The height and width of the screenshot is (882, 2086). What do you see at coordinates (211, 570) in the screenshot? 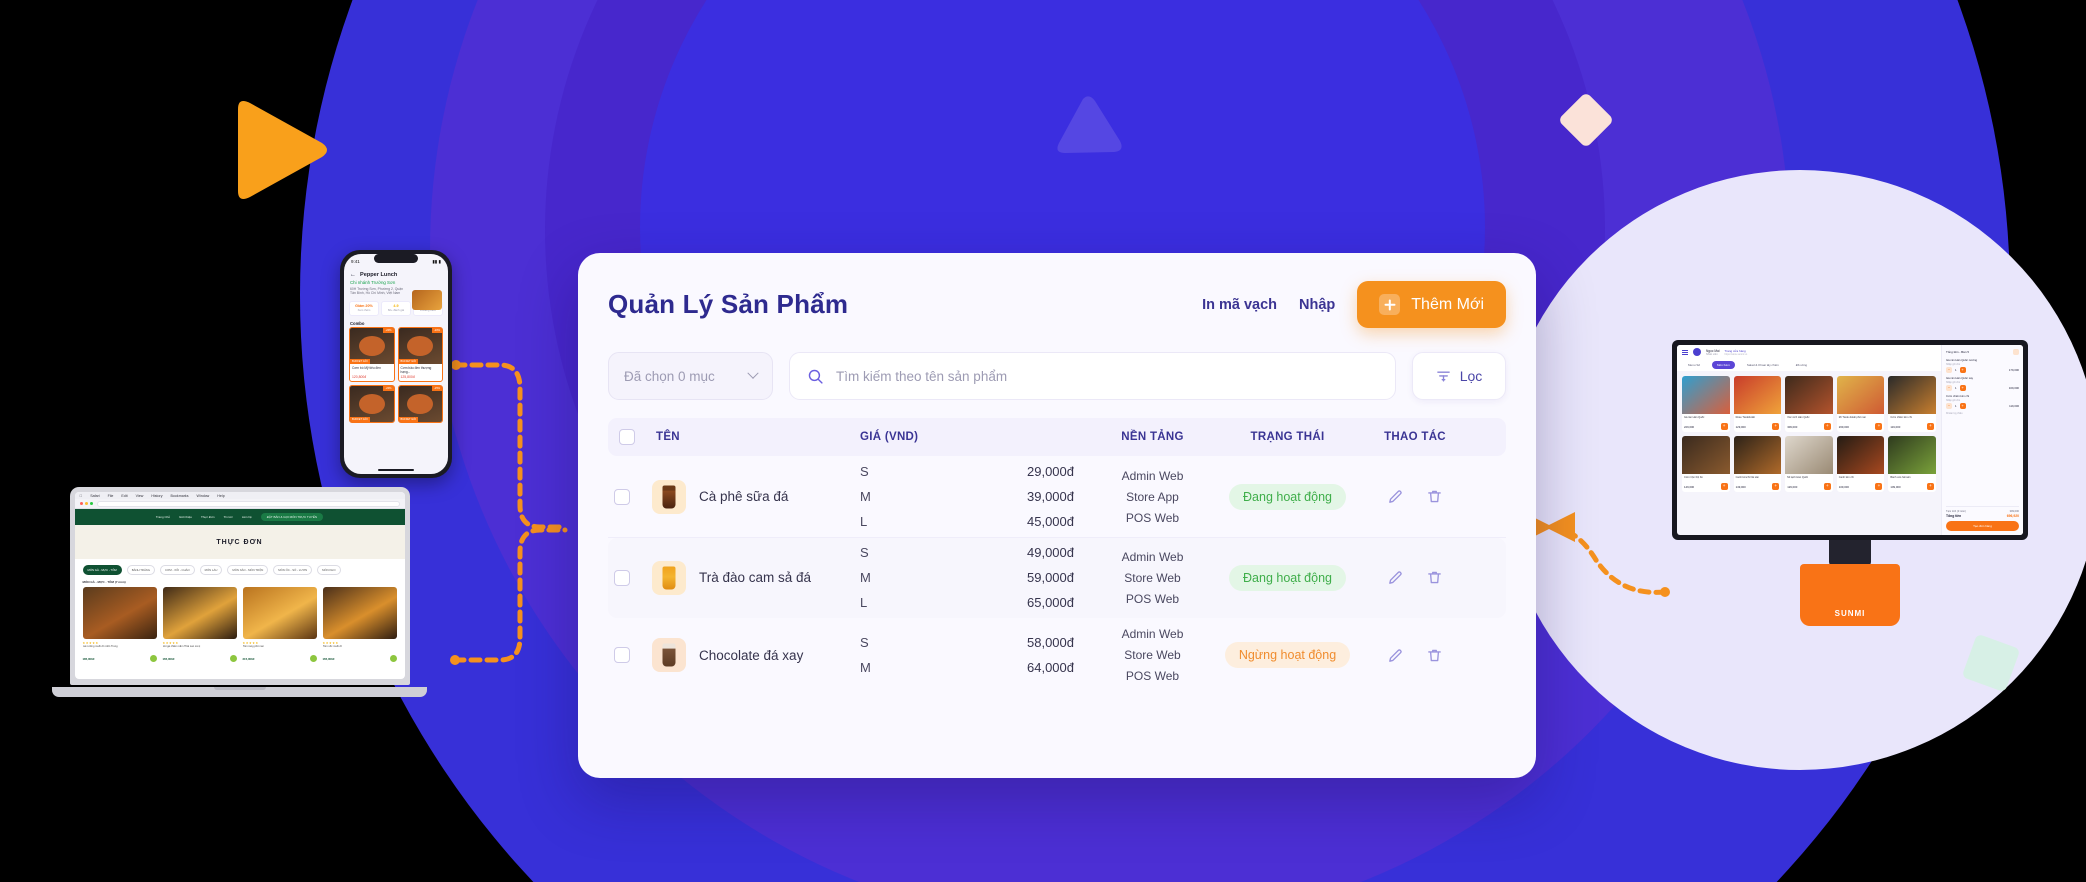
I see `site-tab-3: MÓN LẨU` at bounding box center [211, 570].